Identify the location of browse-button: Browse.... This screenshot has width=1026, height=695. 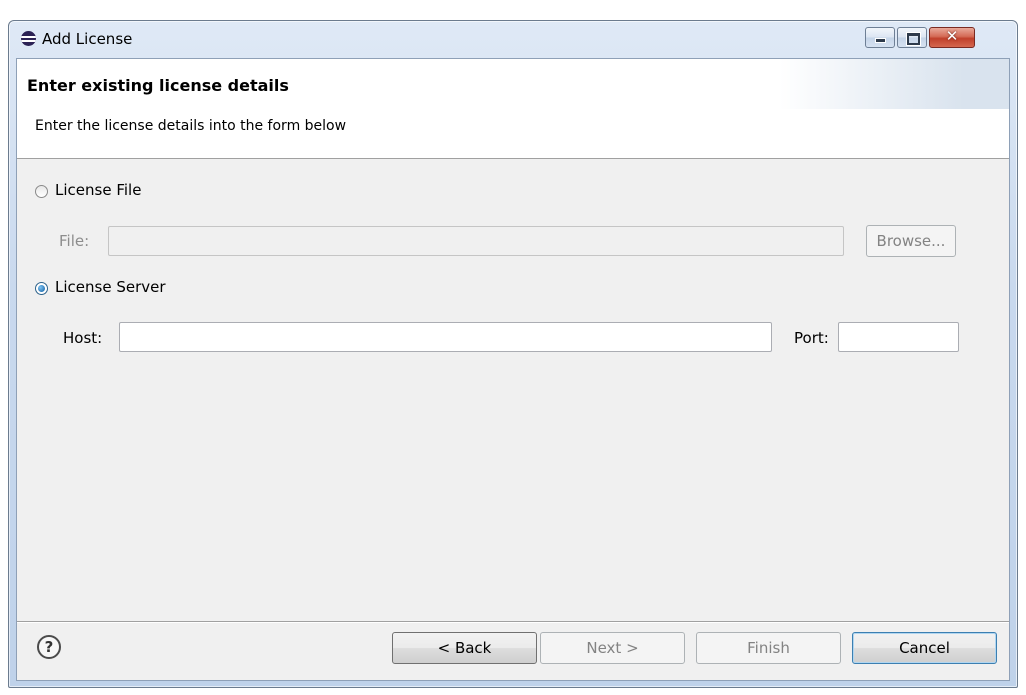
(911, 241).